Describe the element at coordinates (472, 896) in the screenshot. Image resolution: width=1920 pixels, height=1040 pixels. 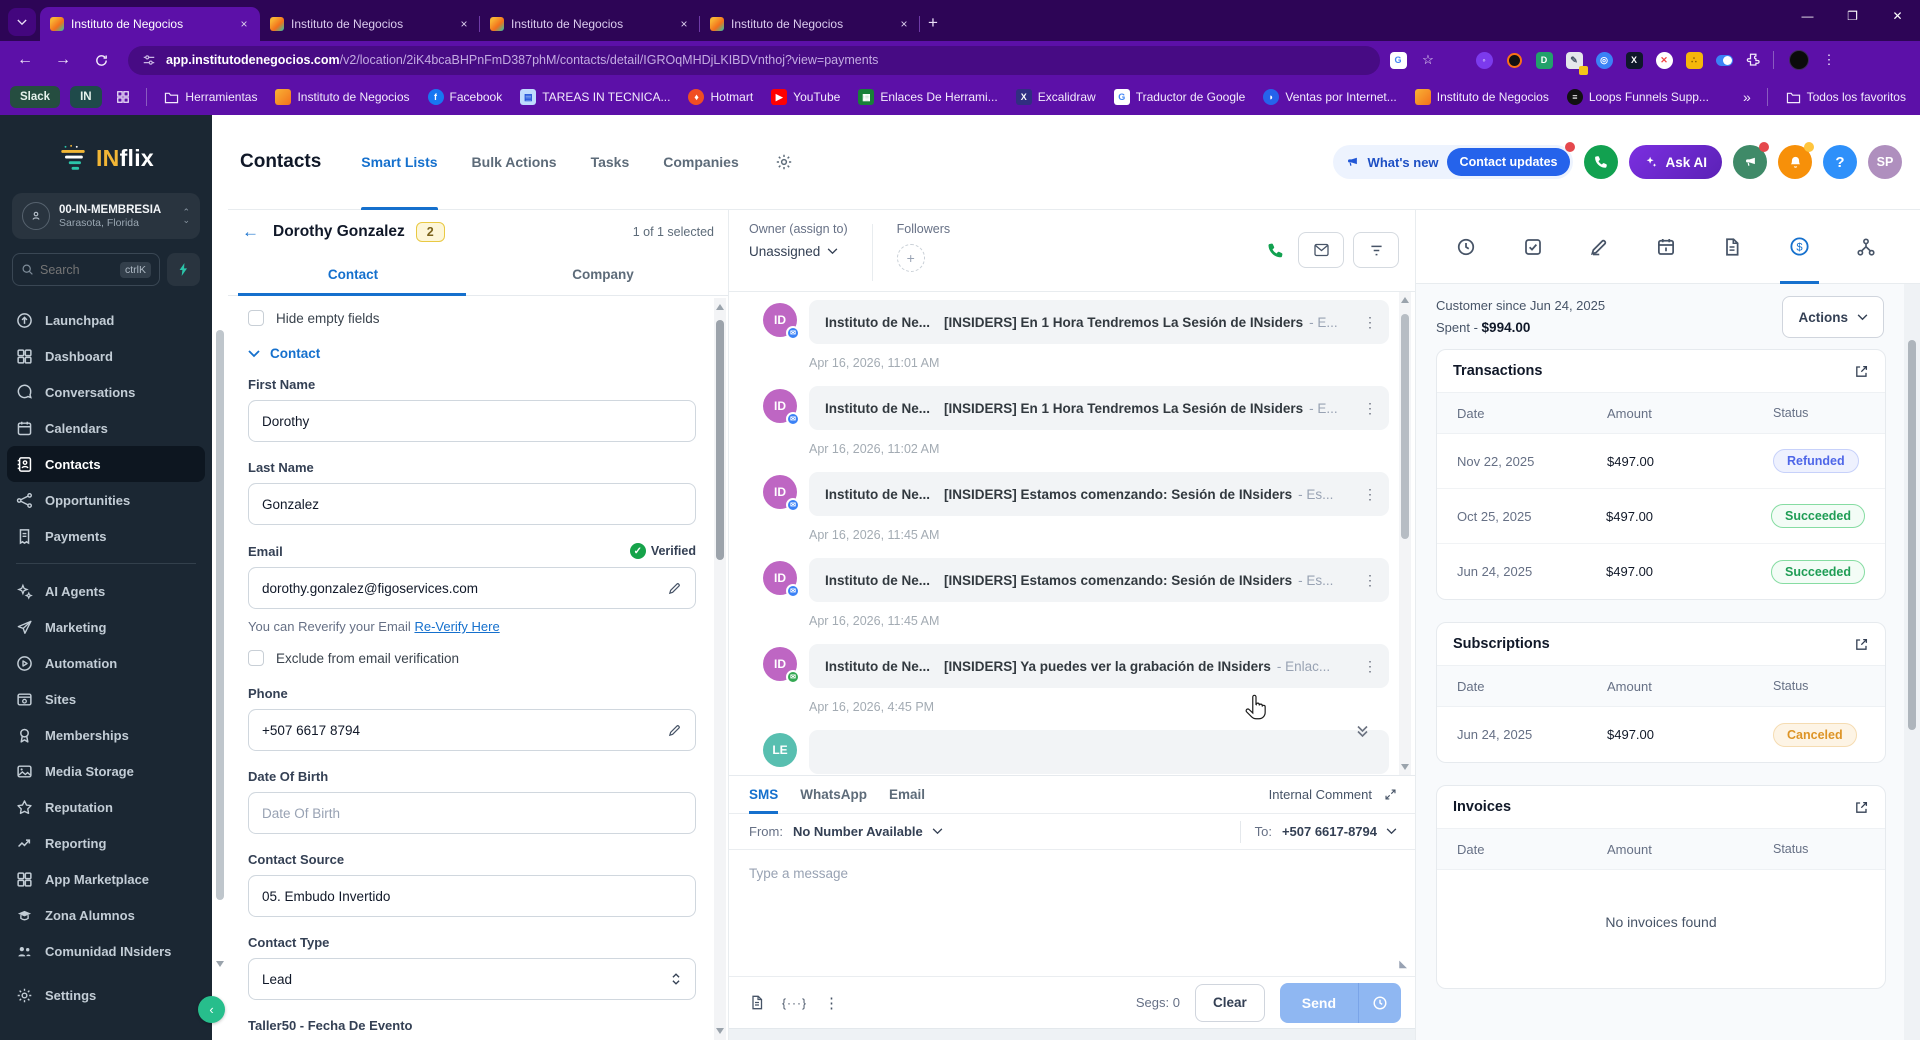
I see `contact-source-field` at that location.